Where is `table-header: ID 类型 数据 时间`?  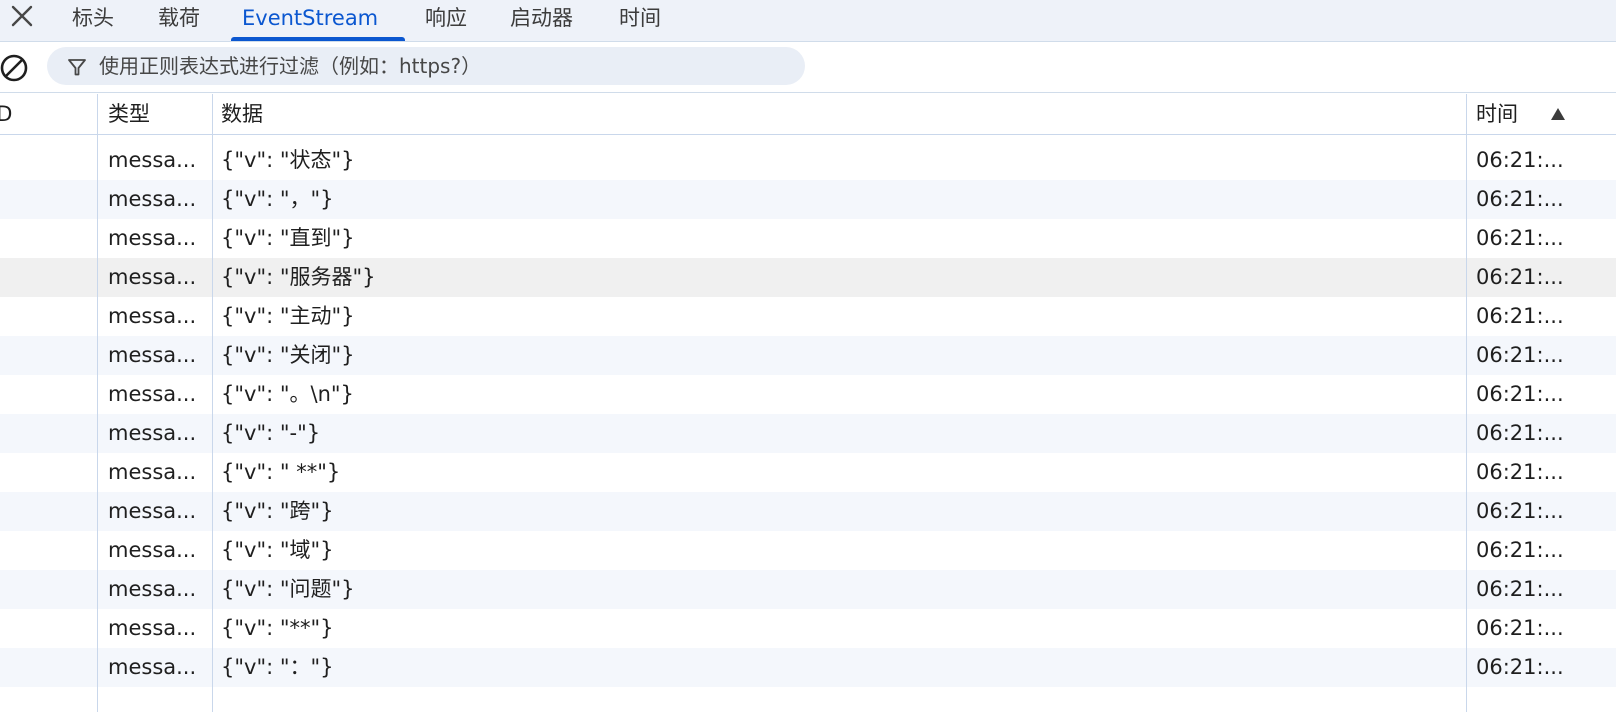 table-header: ID 类型 数据 时间 is located at coordinates (808, 114).